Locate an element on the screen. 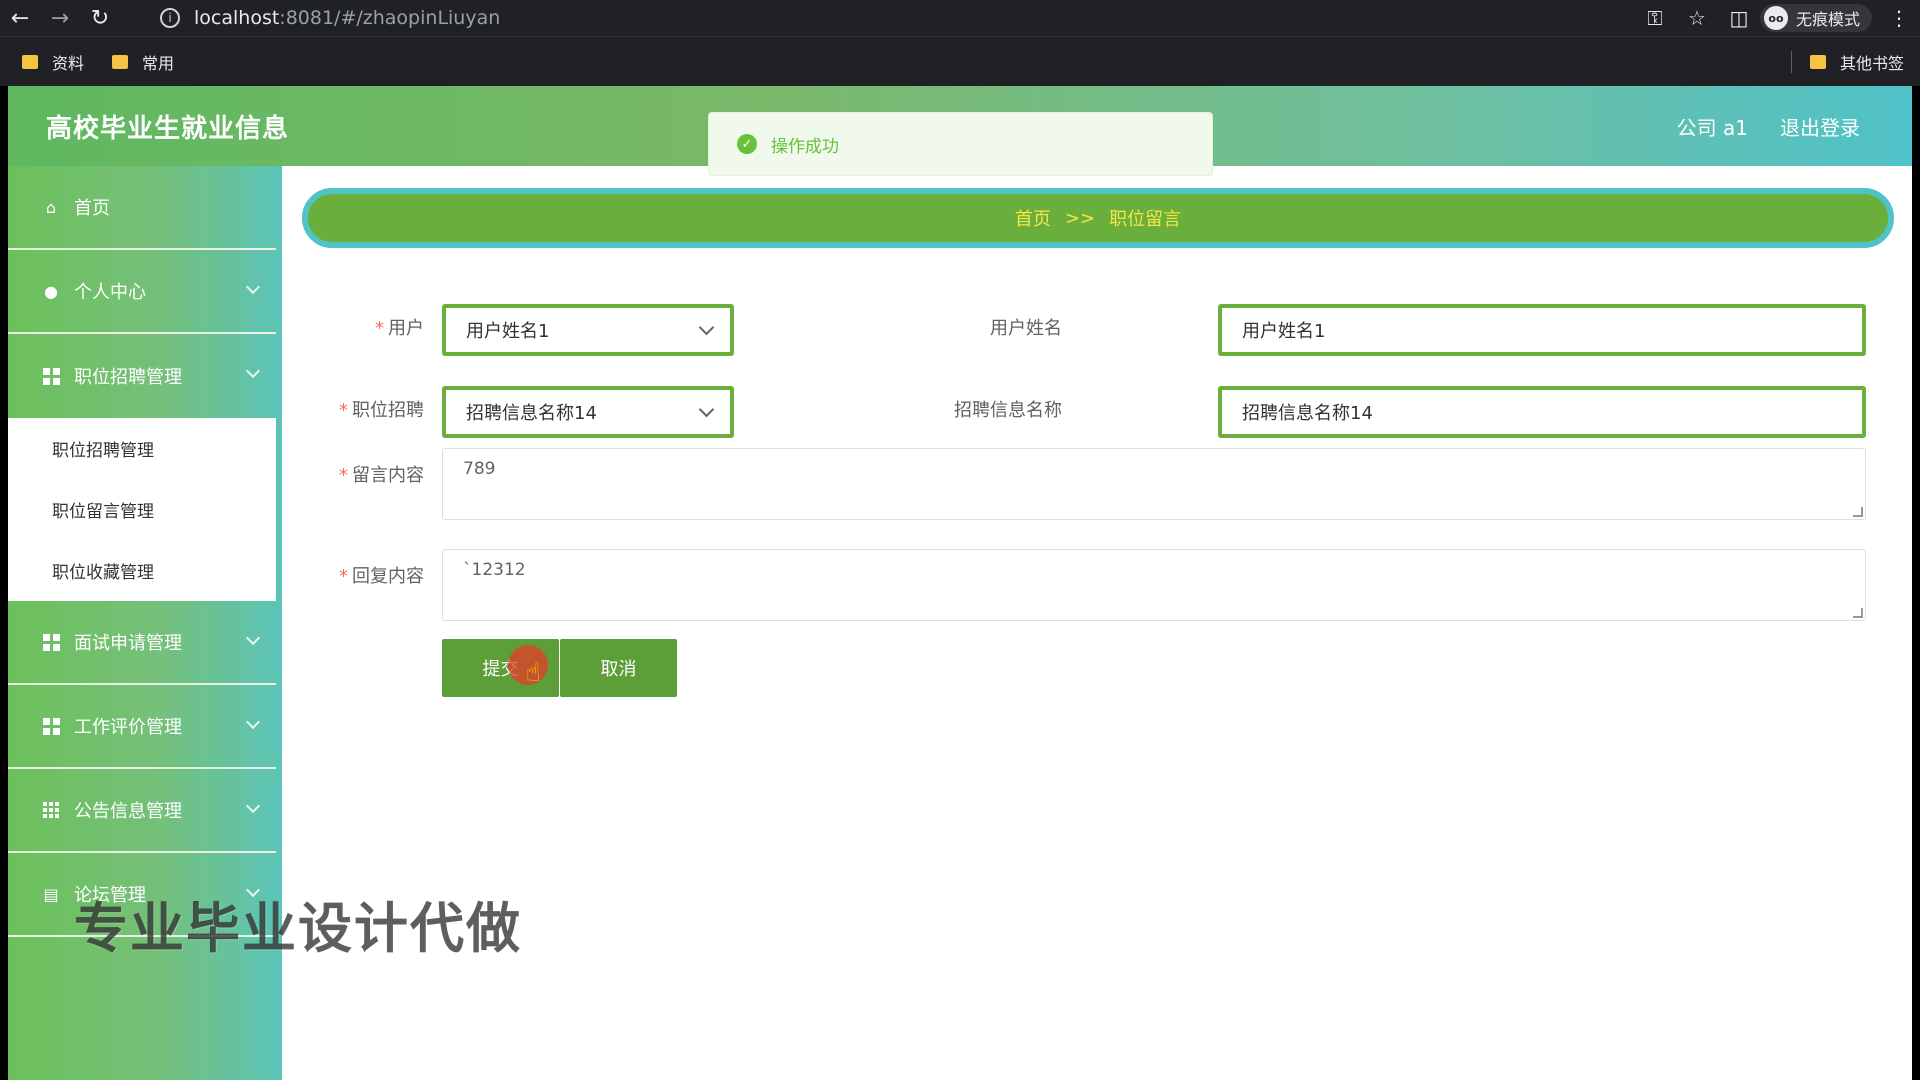  incognito-badge: oo 无痕模式 is located at coordinates (1815, 18).